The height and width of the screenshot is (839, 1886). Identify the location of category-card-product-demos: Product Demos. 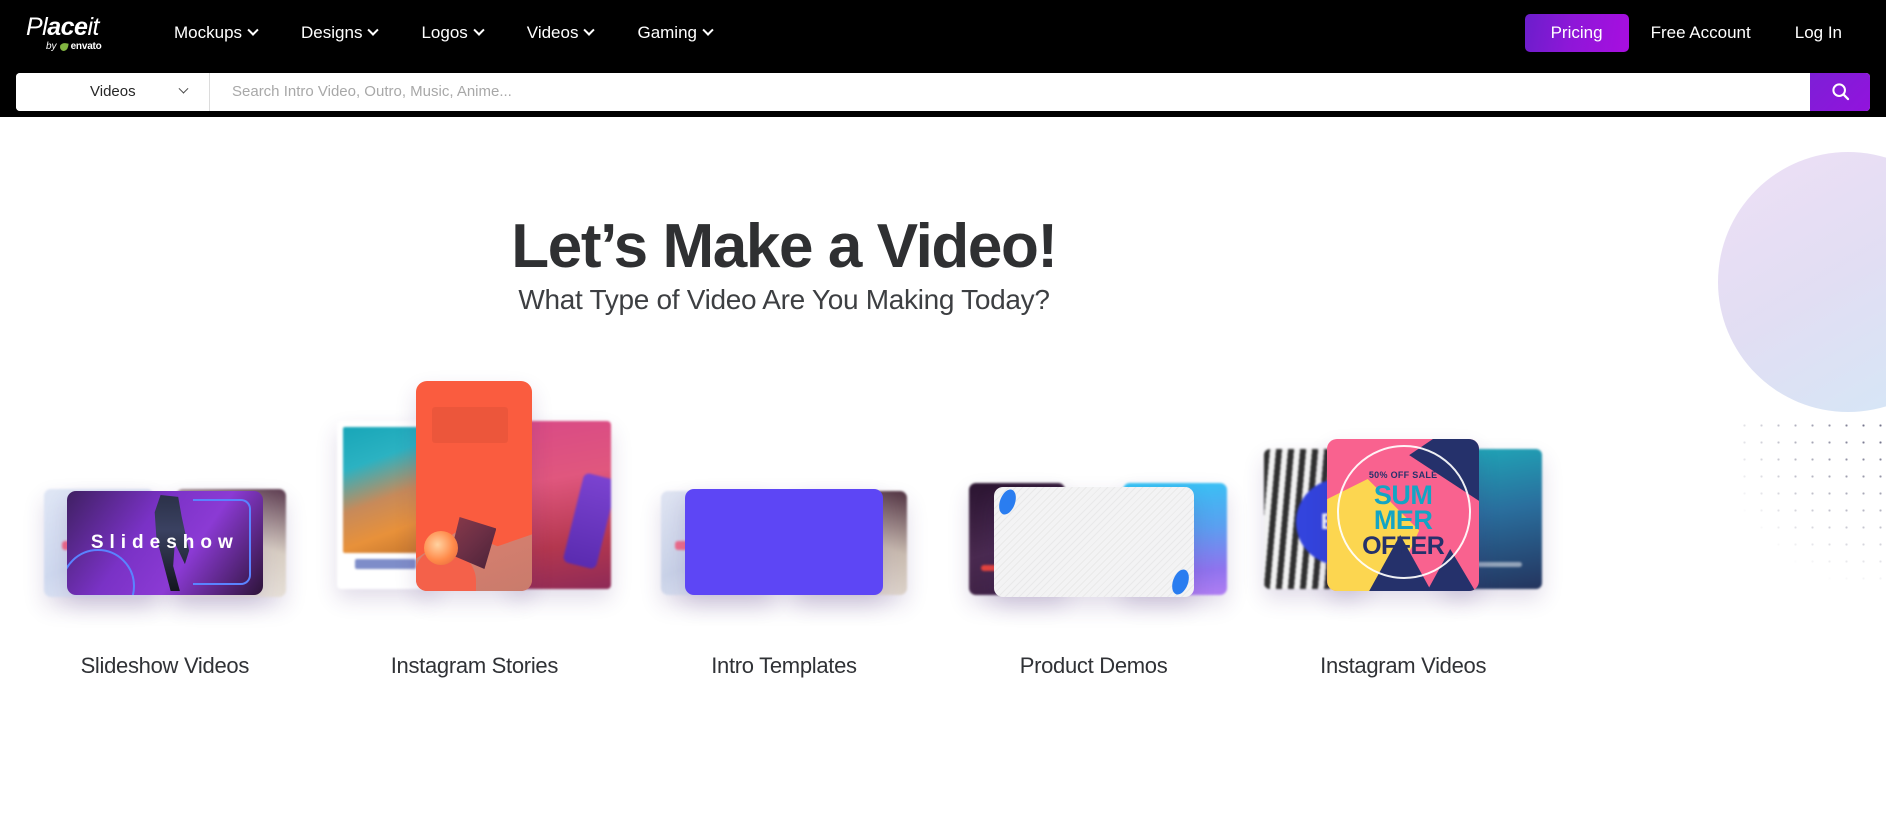
(1094, 533).